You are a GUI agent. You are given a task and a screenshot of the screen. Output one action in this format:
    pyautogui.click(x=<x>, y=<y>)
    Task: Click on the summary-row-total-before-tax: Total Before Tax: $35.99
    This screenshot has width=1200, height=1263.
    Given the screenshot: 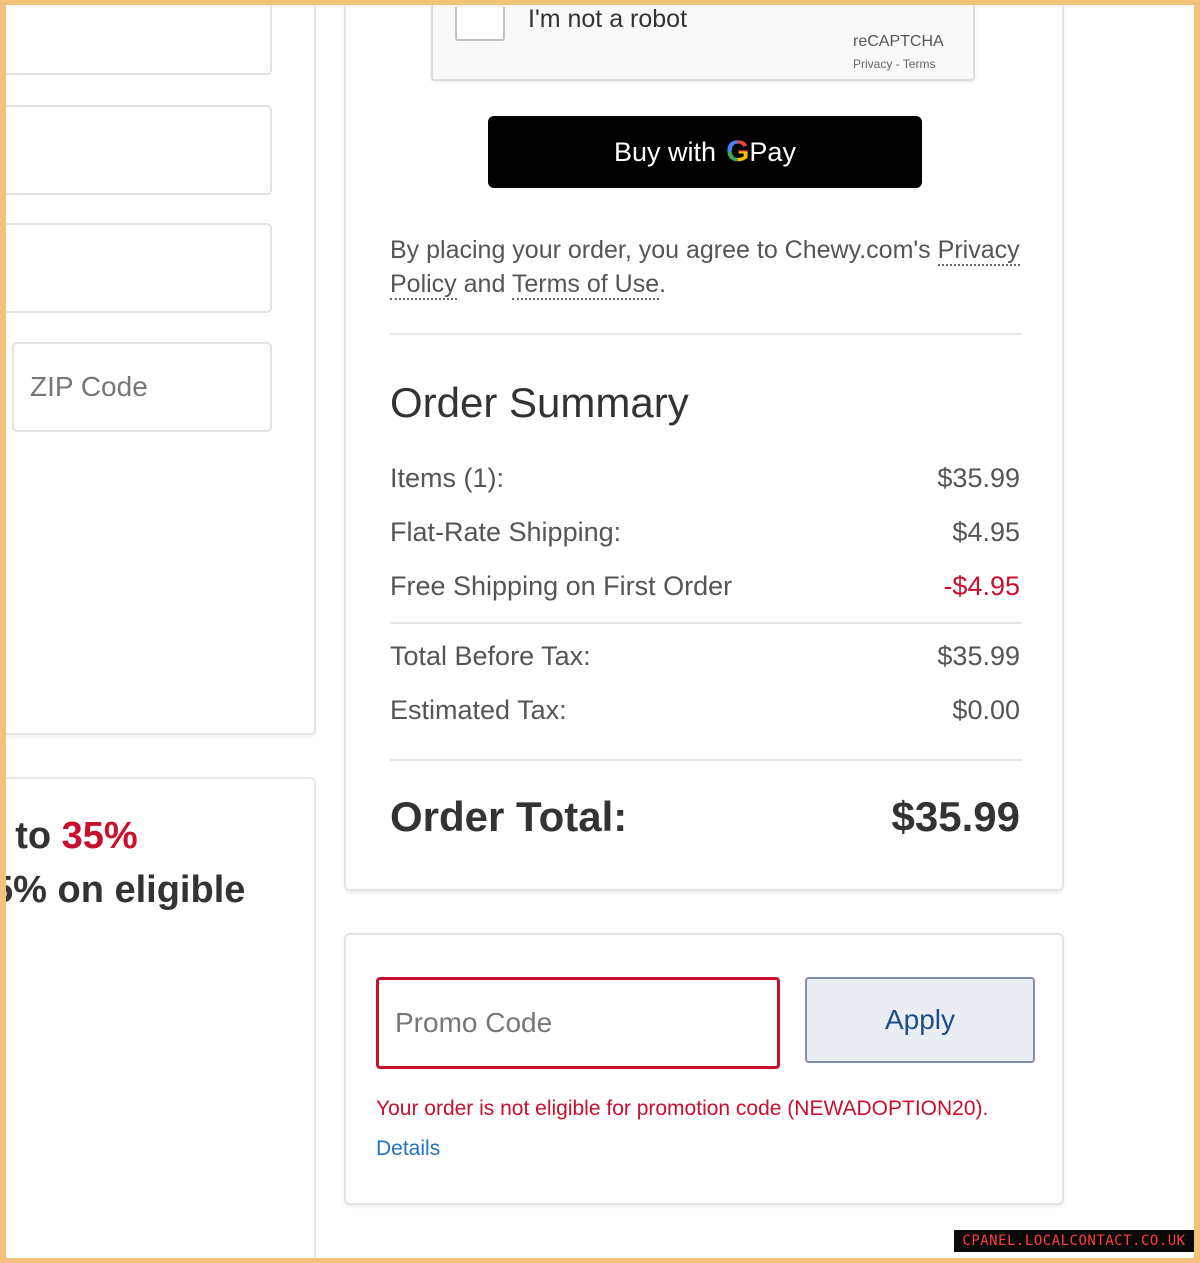 What is the action you would take?
    pyautogui.click(x=705, y=656)
    